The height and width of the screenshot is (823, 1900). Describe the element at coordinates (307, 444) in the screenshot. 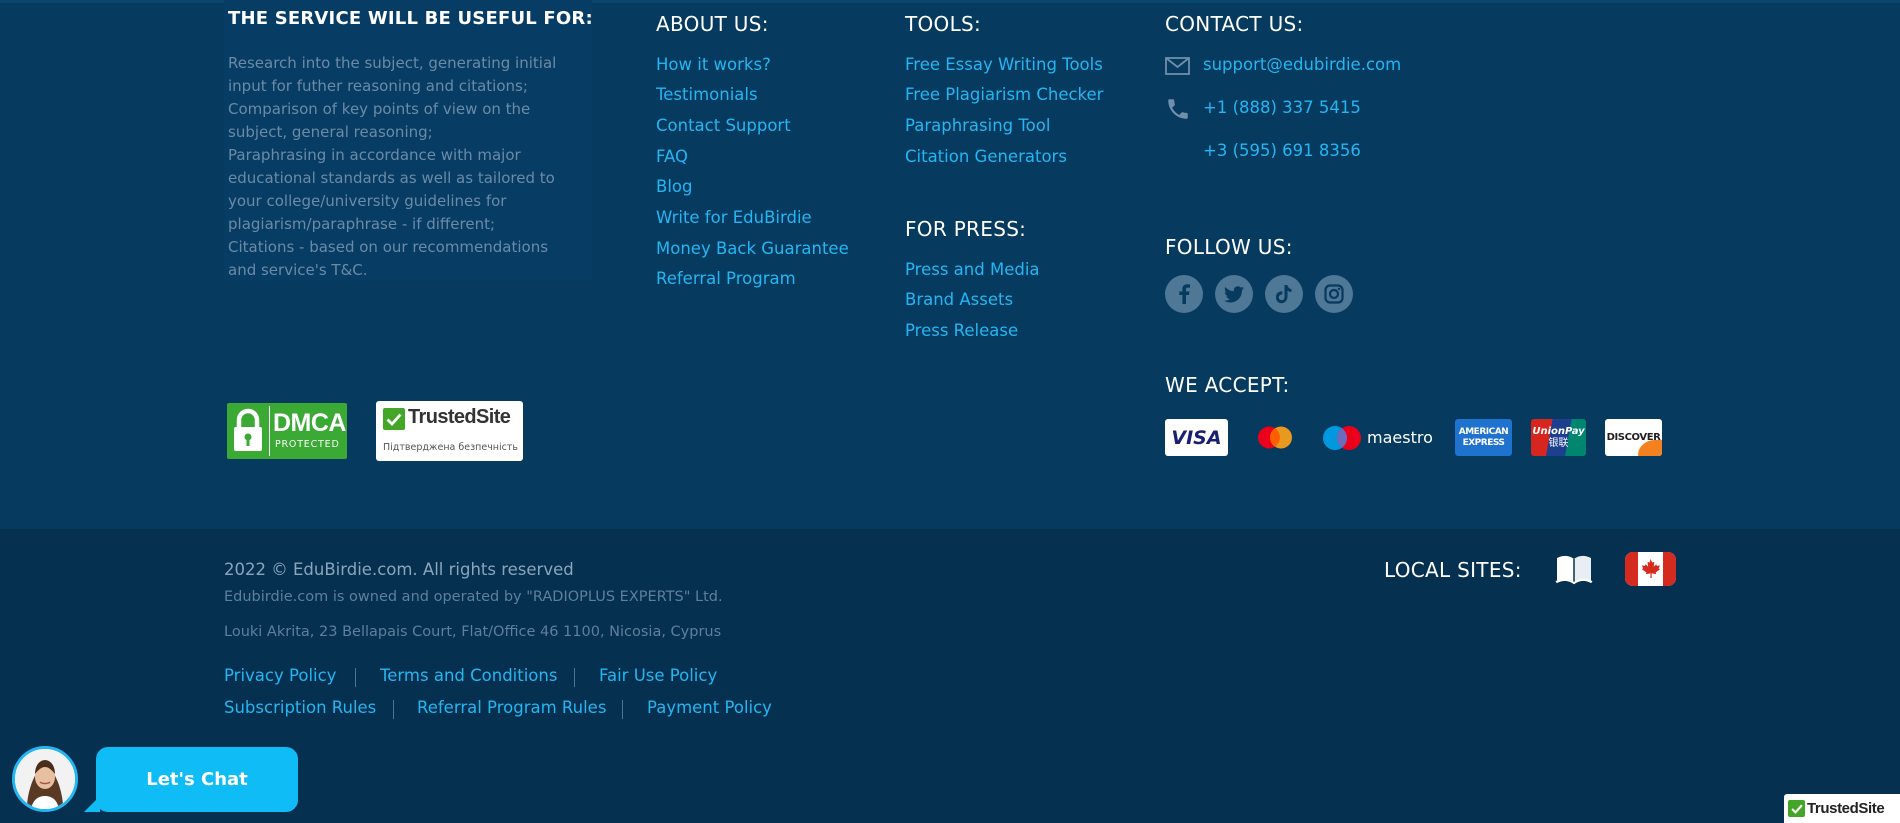

I see `dmca-sub-label: PROTECTED` at that location.